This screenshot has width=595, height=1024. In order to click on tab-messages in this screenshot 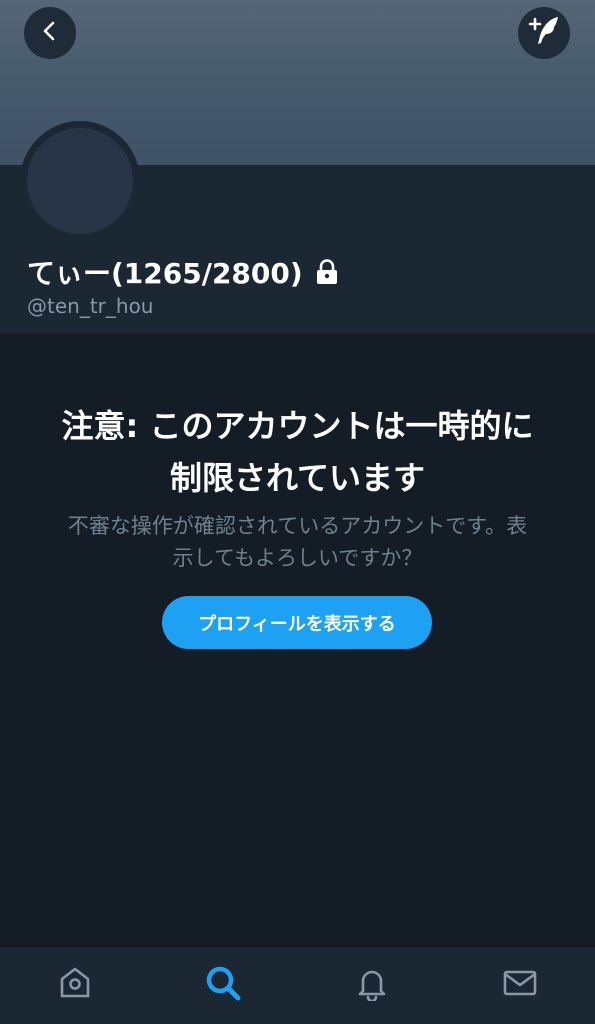, I will do `click(520, 985)`.